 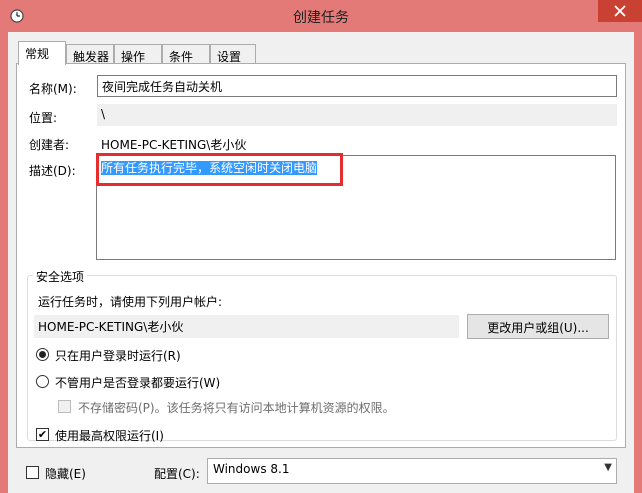 What do you see at coordinates (42, 53) in the screenshot?
I see `tab-general: 常规` at bounding box center [42, 53].